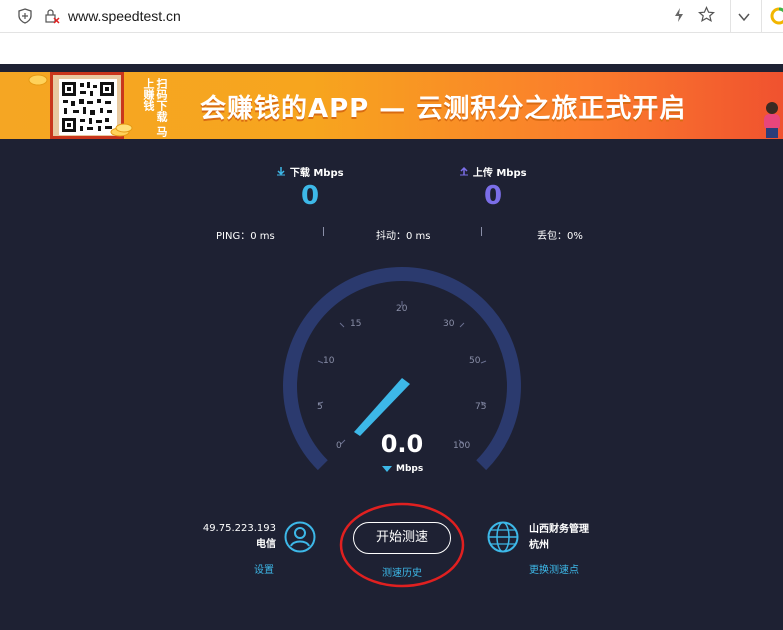 The width and height of the screenshot is (783, 630). Describe the element at coordinates (443, 109) in the screenshot. I see `banner-title: 会赚钱的APP — 云测积分之旅正式开启` at that location.